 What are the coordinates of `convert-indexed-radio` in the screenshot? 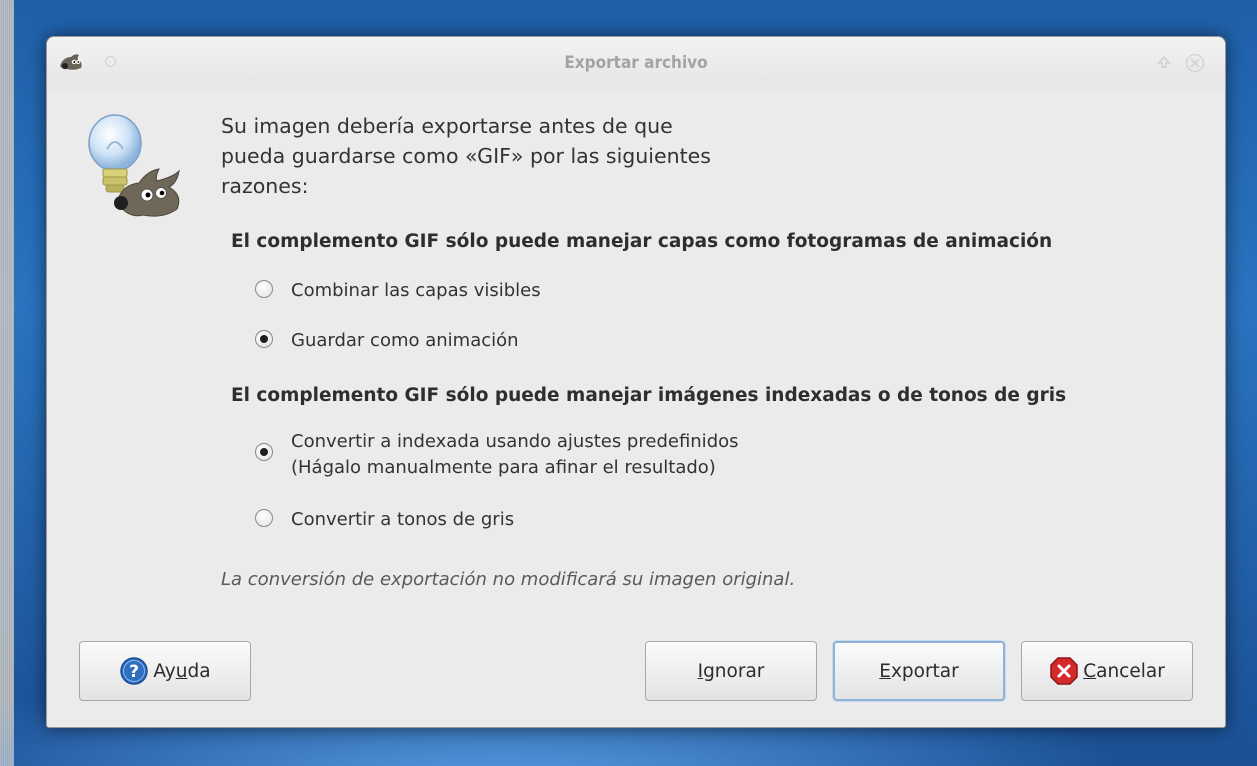 It's located at (264, 452).